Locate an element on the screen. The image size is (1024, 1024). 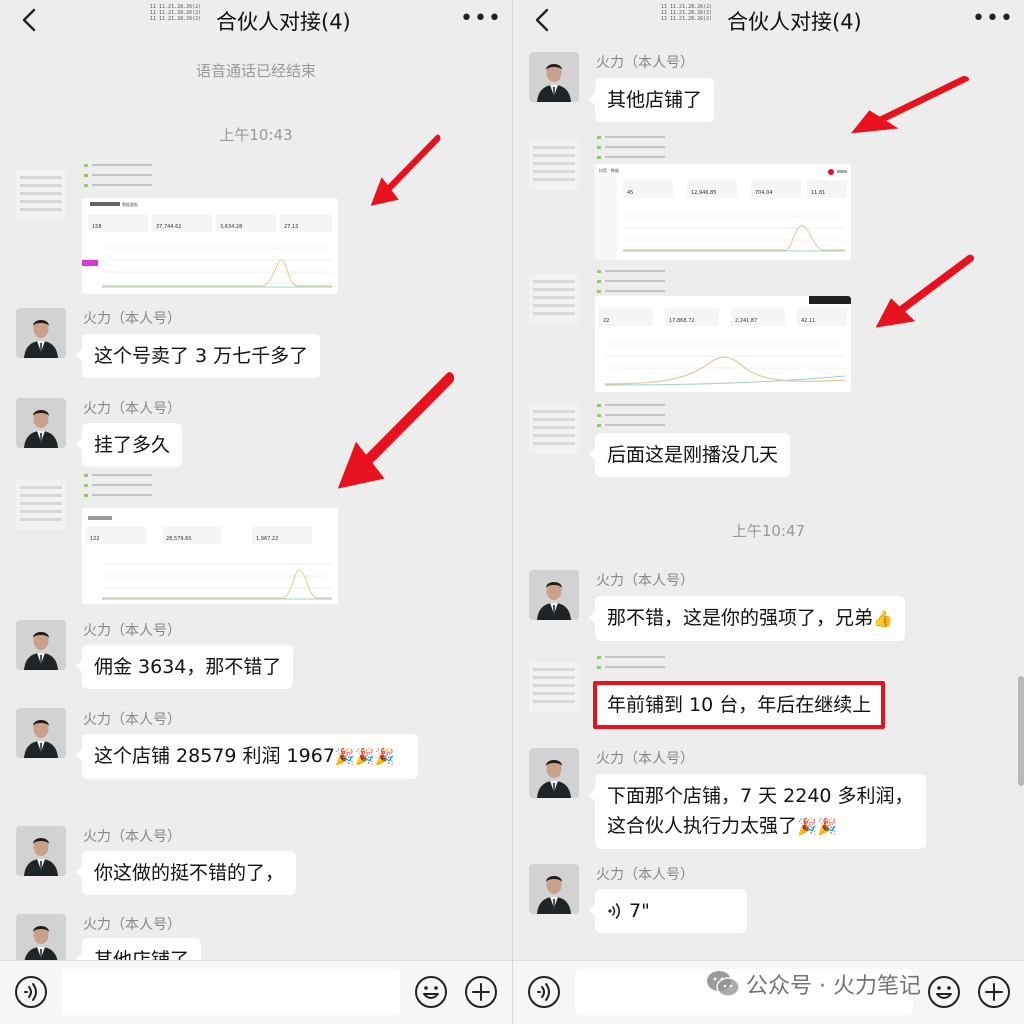
stat-value: 28,579.60 is located at coordinates (178, 539).